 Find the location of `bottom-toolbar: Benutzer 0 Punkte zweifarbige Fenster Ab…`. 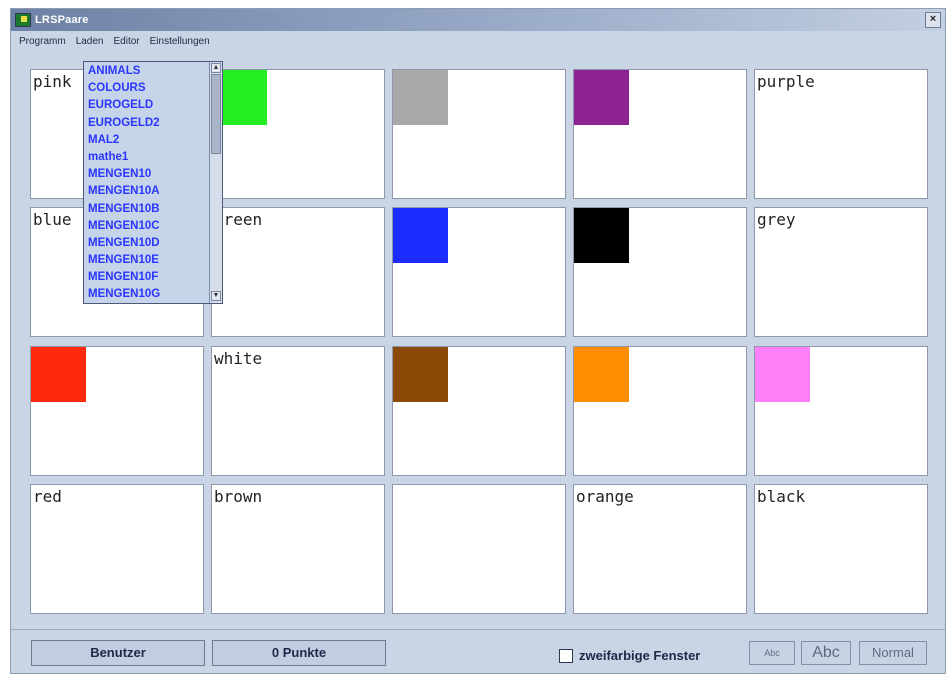

bottom-toolbar: Benutzer 0 Punkte zweifarbige Fenster Ab… is located at coordinates (478, 651).